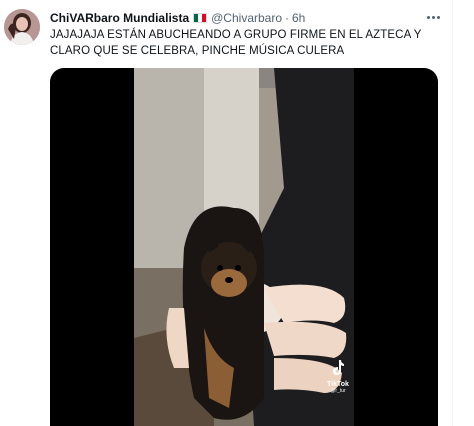 Image resolution: width=474 pixels, height=426 pixels. What do you see at coordinates (338, 391) in the screenshot?
I see `tiktok-handle: @r_tur` at bounding box center [338, 391].